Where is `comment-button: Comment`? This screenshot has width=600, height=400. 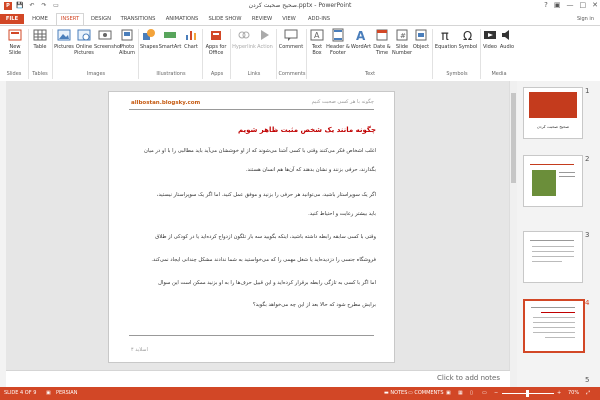
comment-button: Comment is located at coordinates (291, 39).